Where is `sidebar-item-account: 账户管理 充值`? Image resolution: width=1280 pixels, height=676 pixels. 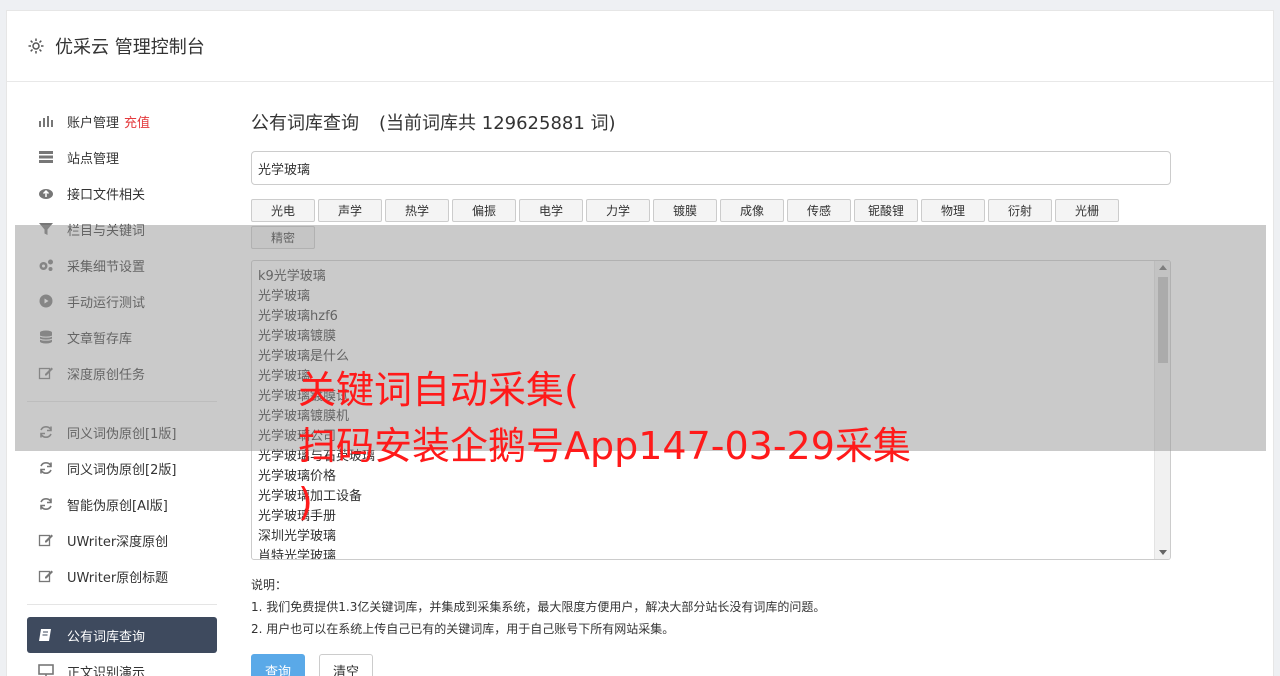
sidebar-item-account: 账户管理 充值 is located at coordinates (122, 121).